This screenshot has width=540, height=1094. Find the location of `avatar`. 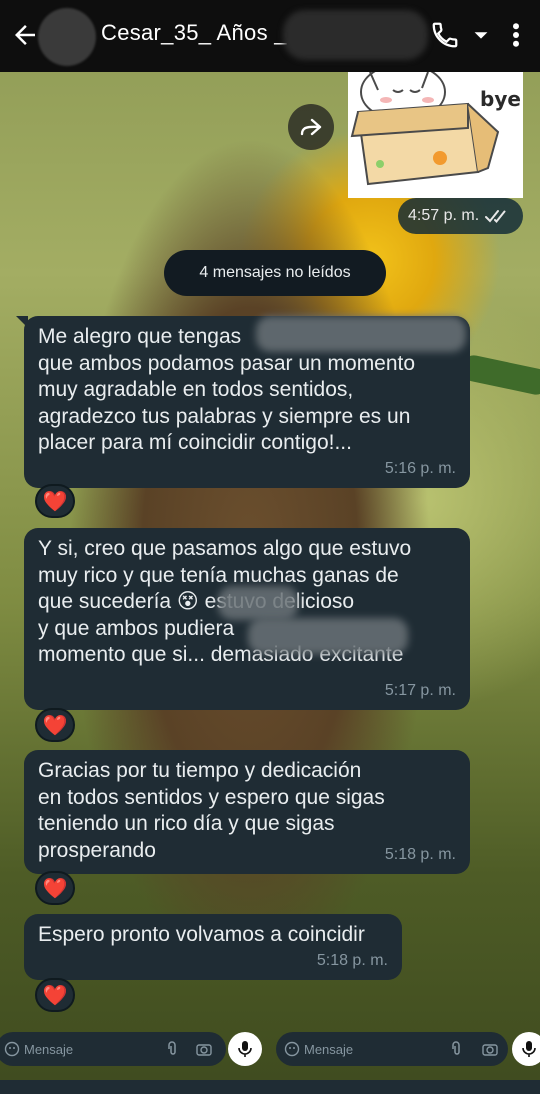

avatar is located at coordinates (67, 37).